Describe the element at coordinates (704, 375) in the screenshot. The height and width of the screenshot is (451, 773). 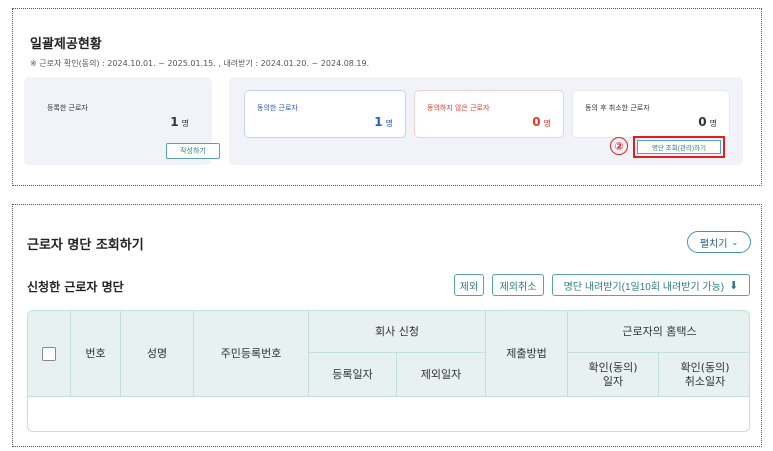
I see `header-cancel-date: 확인(동의) 취소일자` at that location.